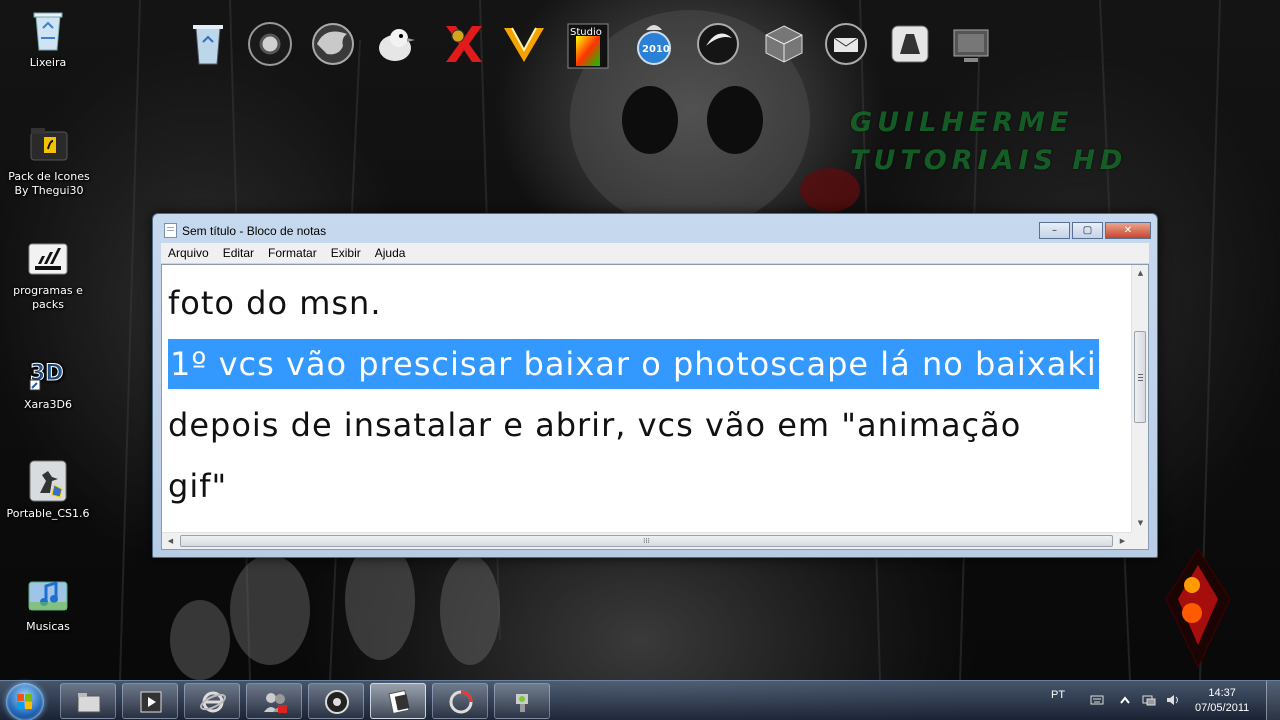 The width and height of the screenshot is (1280, 720). Describe the element at coordinates (1222, 701) in the screenshot. I see `clock: 14:37 07/05/2011` at that location.